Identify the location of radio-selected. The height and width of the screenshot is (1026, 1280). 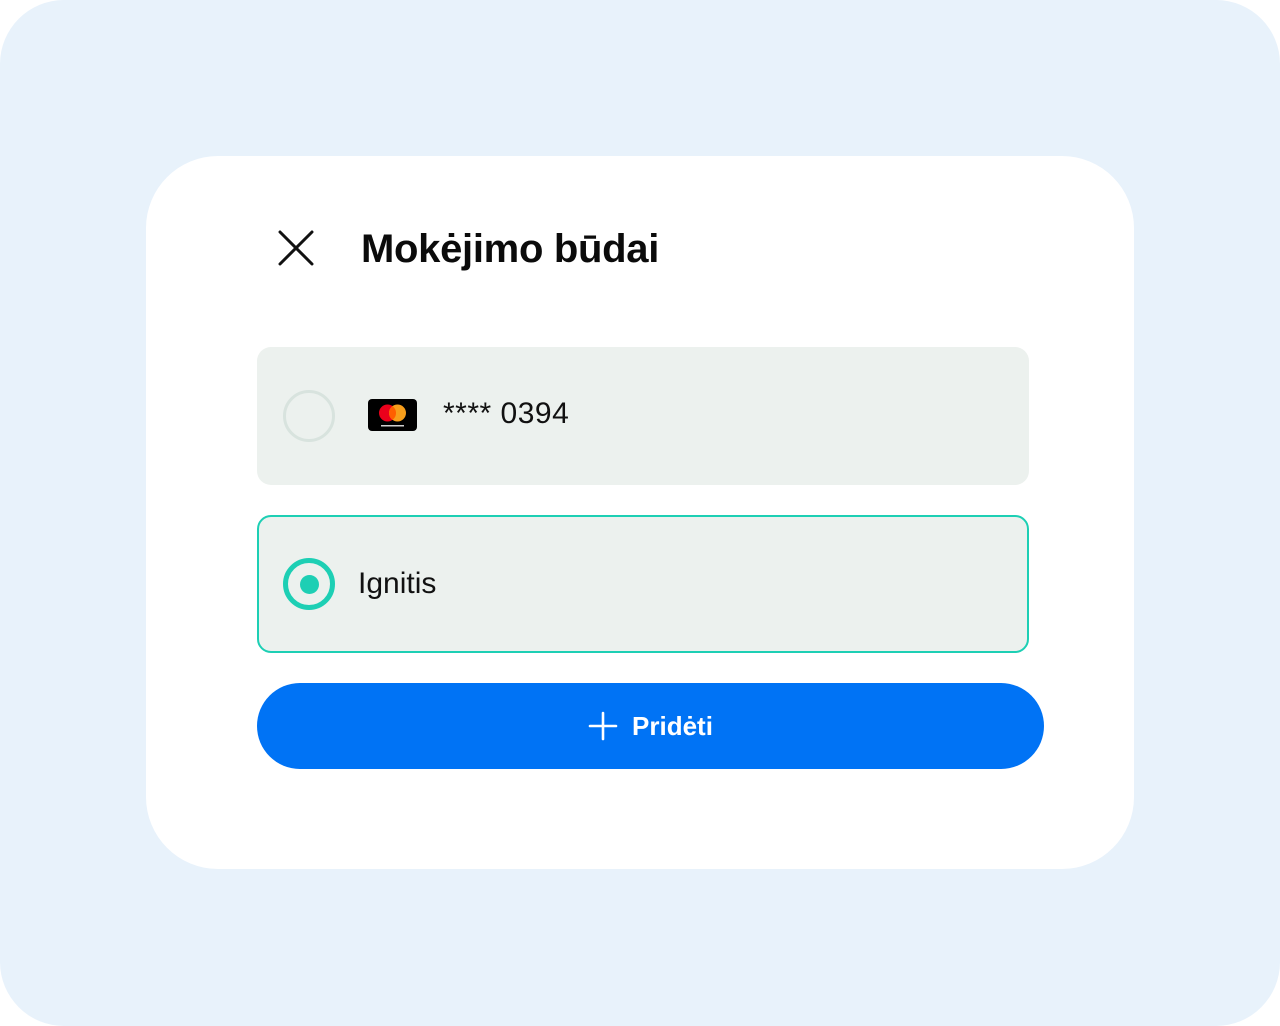
(309, 584).